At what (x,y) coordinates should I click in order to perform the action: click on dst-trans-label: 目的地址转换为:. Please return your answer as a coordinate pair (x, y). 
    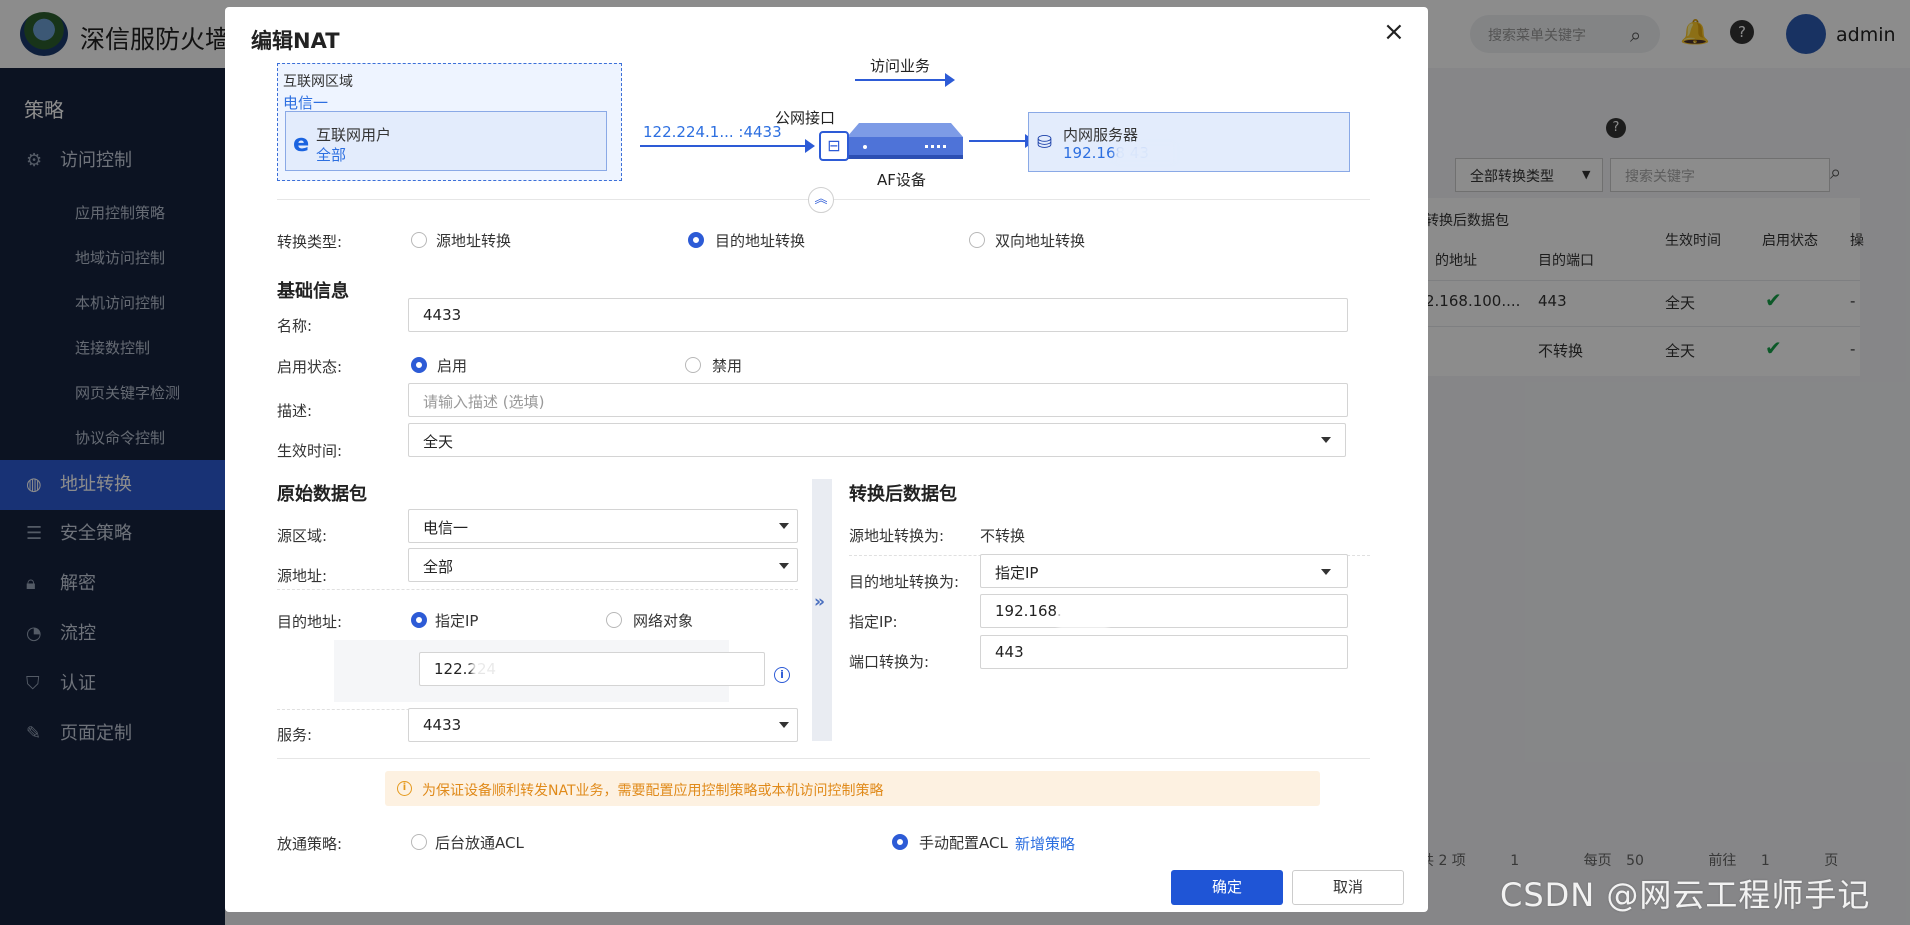
    Looking at the image, I should click on (904, 582).